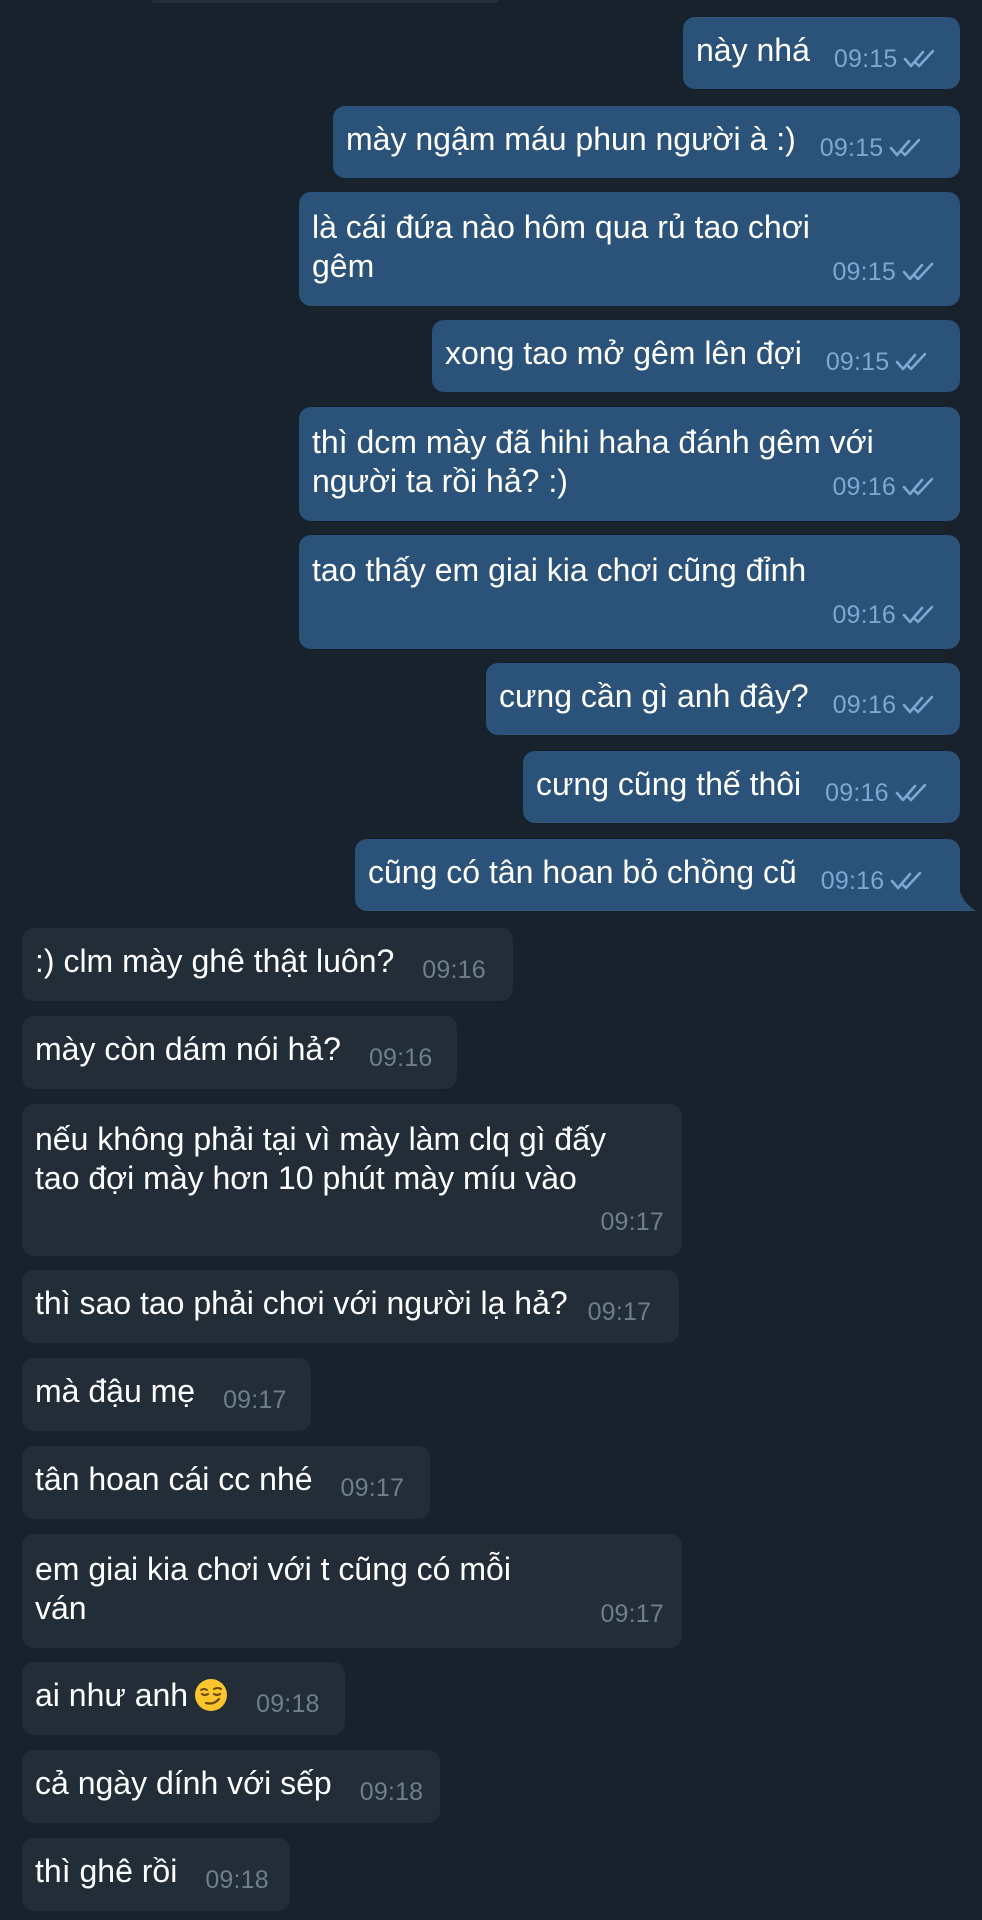 This screenshot has width=982, height=1920. I want to click on message-incoming: :) clm mày ghê thật luôn? 09:16, so click(267, 964).